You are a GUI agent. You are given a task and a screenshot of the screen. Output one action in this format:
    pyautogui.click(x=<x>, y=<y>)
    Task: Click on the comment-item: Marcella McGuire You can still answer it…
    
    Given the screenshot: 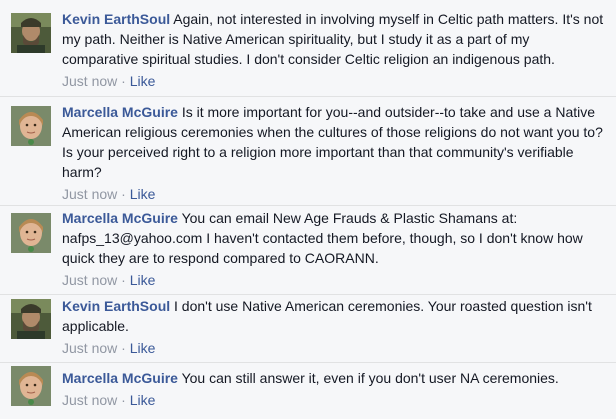 What is the action you would take?
    pyautogui.click(x=308, y=390)
    